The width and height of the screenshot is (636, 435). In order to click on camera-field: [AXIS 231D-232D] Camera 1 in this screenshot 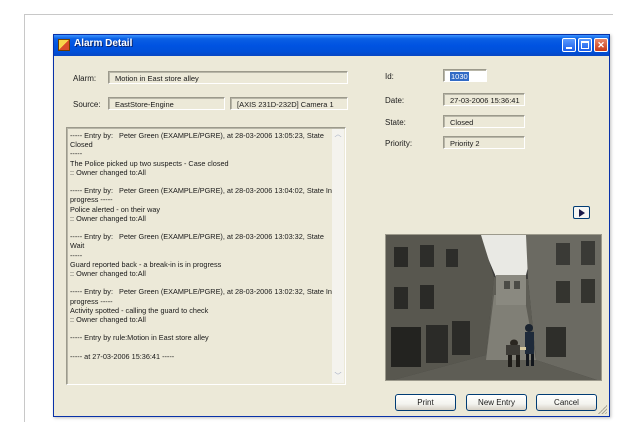, I will do `click(289, 103)`.